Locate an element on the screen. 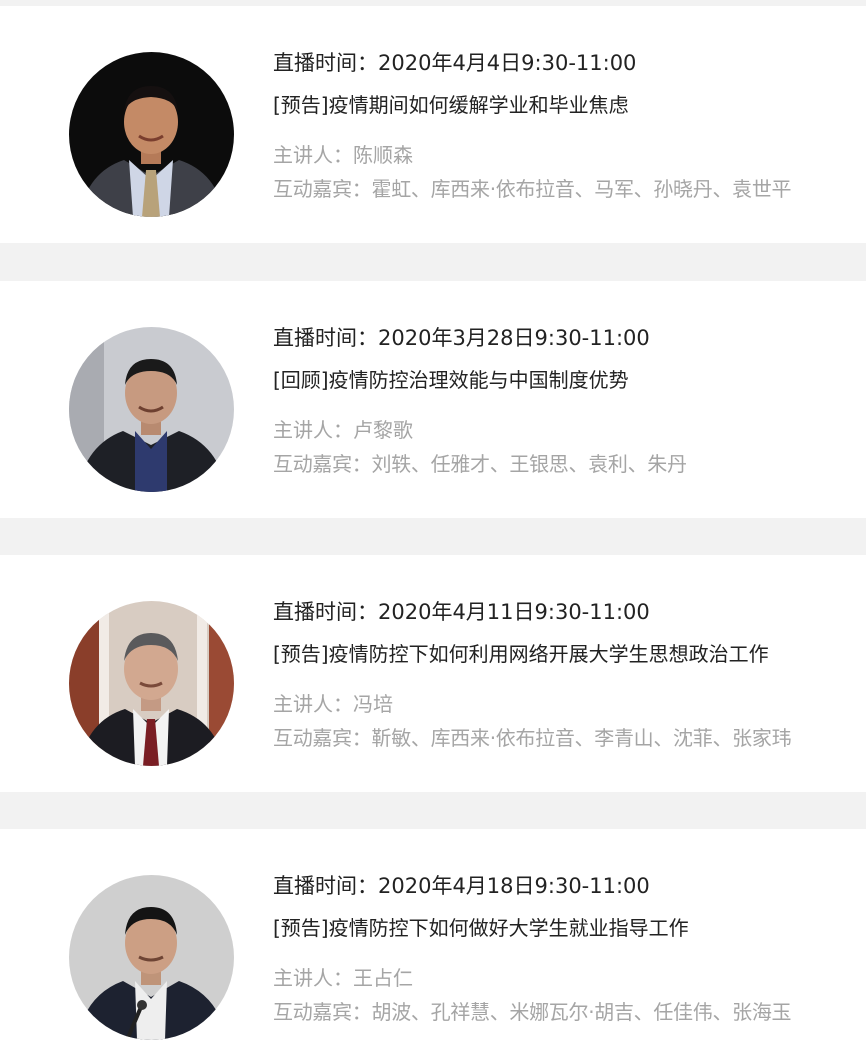 Image resolution: width=866 pixels, height=1062 pixels. event-title: [预告]疫情防控下如何做好大学生就业指导工作 is located at coordinates (563, 928).